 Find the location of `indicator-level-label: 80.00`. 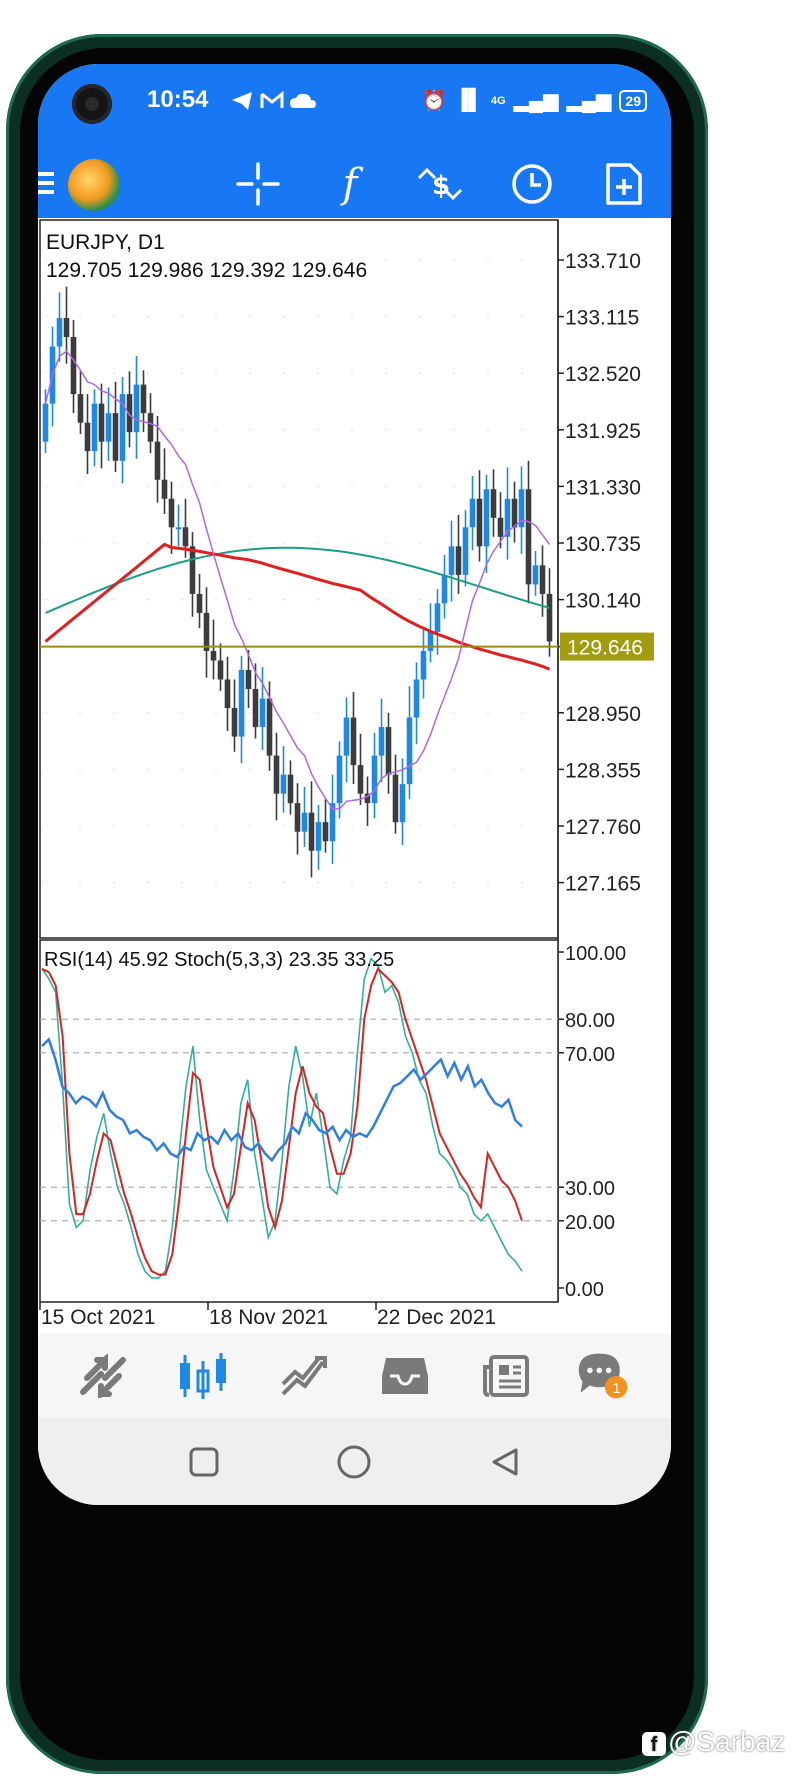

indicator-level-label: 80.00 is located at coordinates (590, 1021).